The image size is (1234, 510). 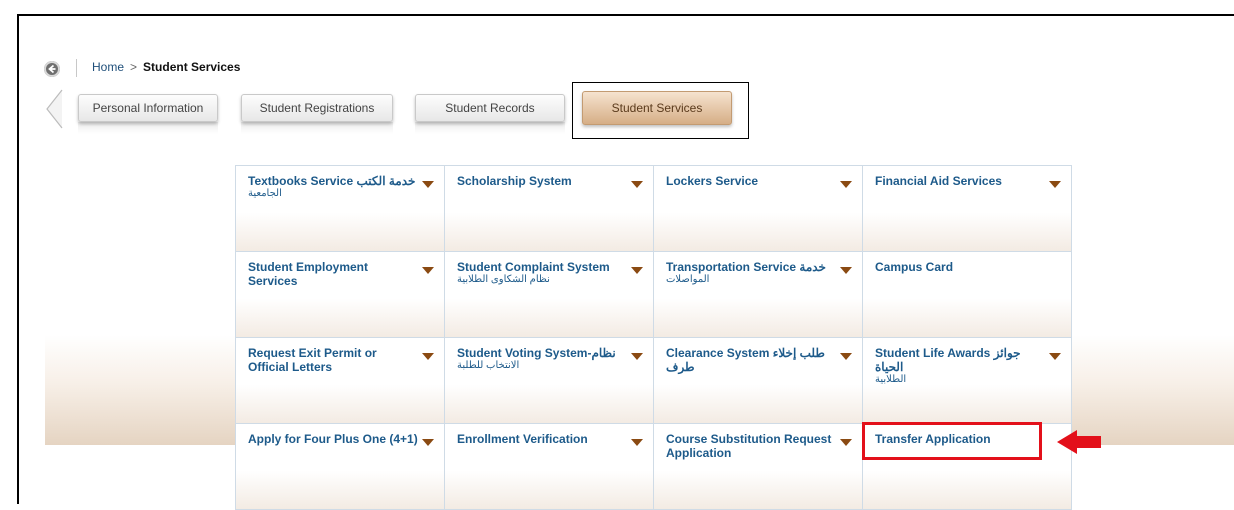 I want to click on tab-label: Student Registrations, so click(x=317, y=108).